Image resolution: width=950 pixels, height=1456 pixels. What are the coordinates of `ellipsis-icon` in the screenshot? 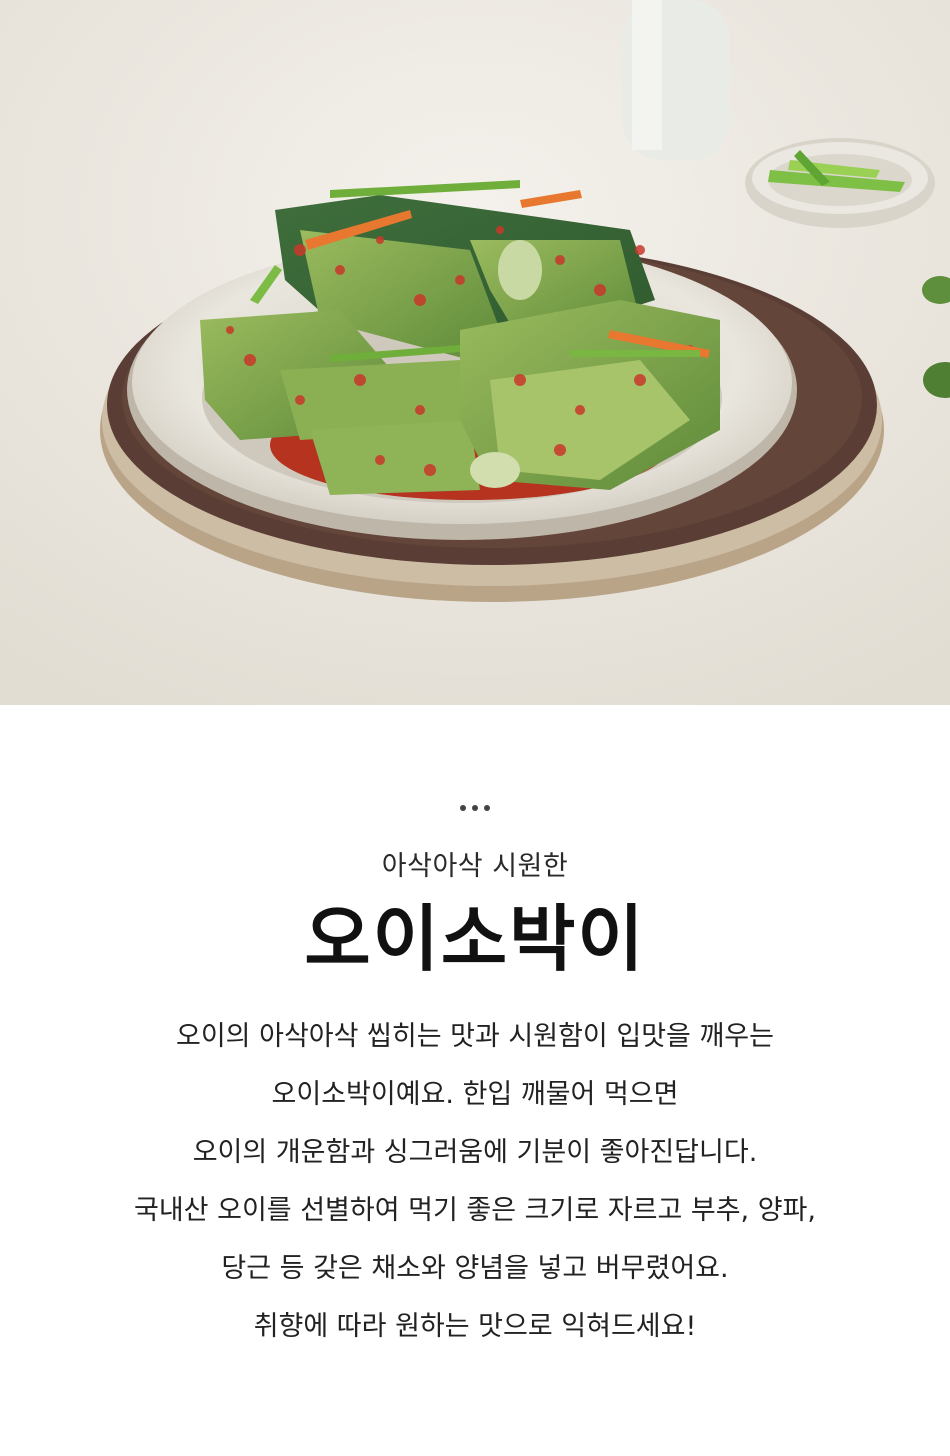 It's located at (475, 808).